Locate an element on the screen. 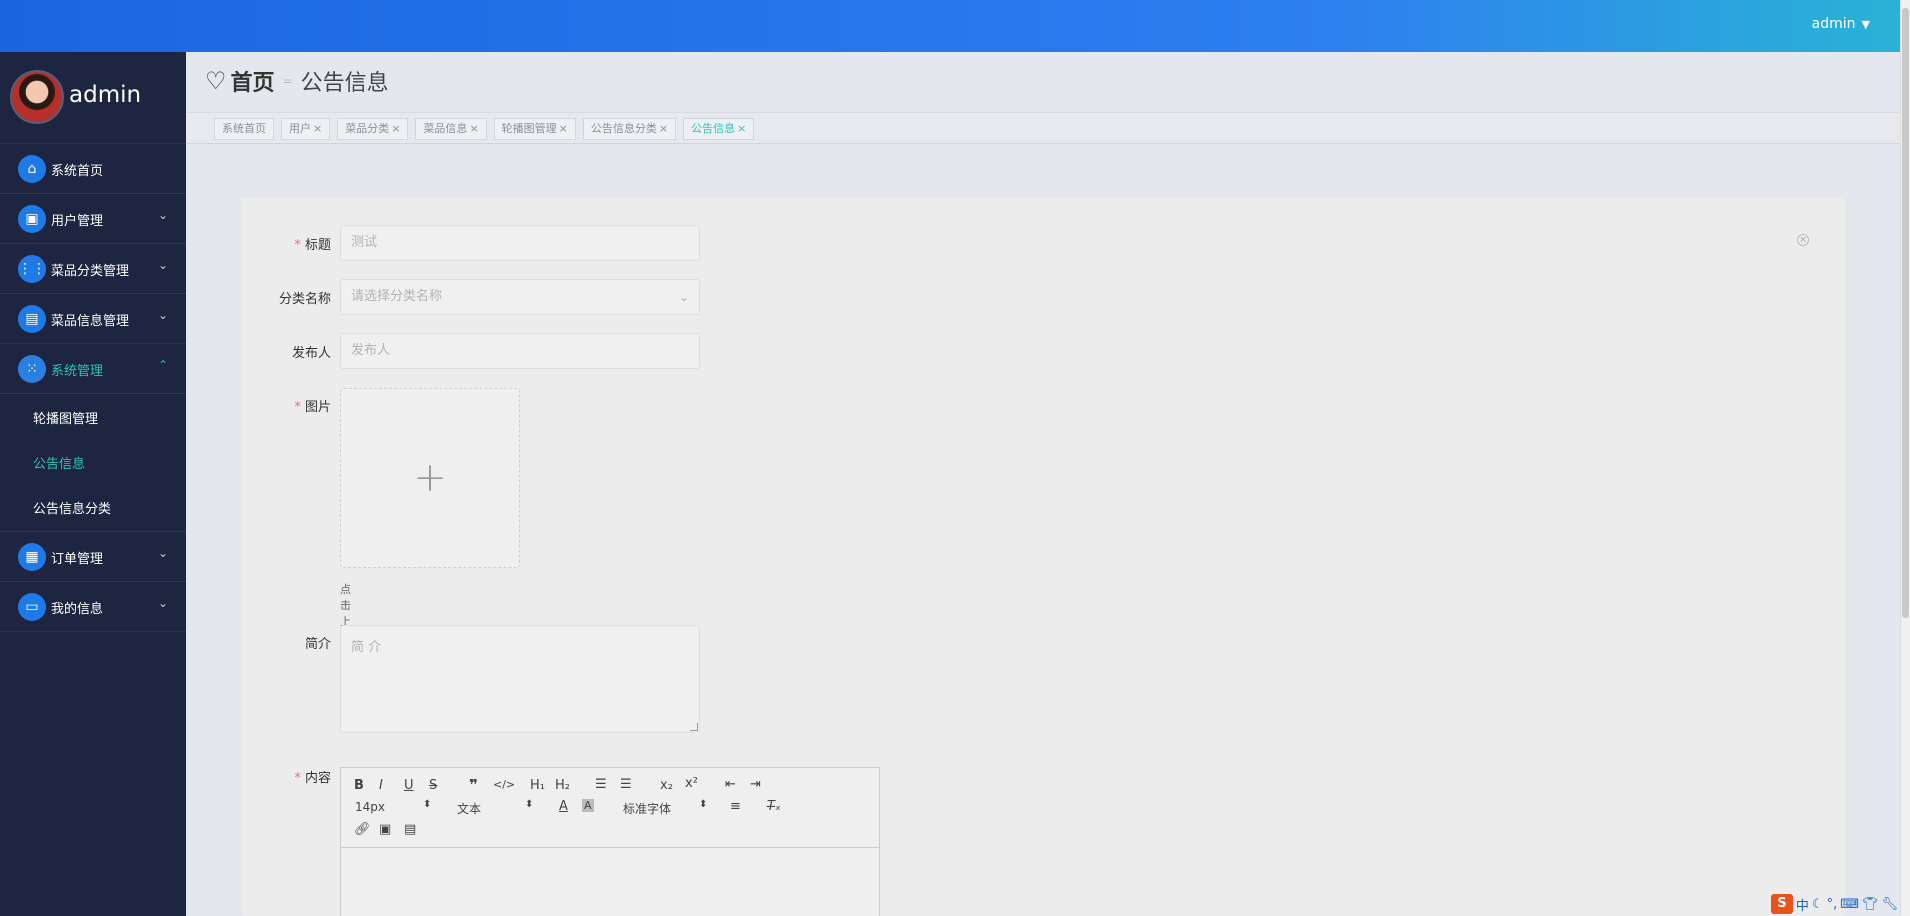 This screenshot has width=1910, height=916. header1-icon: H₁ is located at coordinates (537, 785).